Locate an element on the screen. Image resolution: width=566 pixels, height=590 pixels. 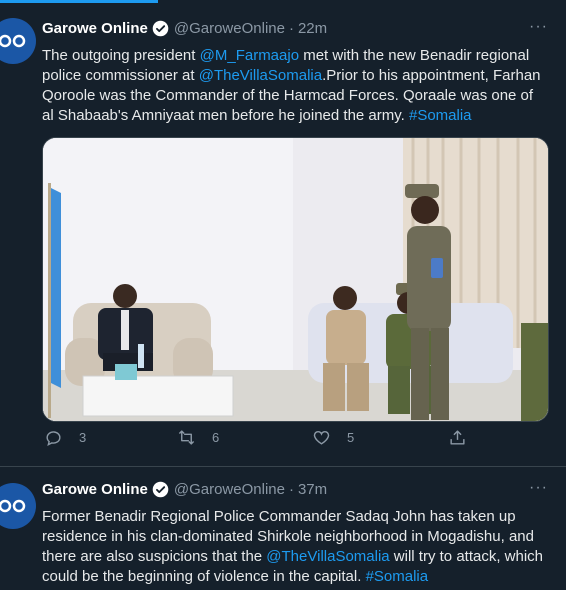
tweet-header: Garowe Online @GaroweOnline · 22m is located at coordinates (284, 28).